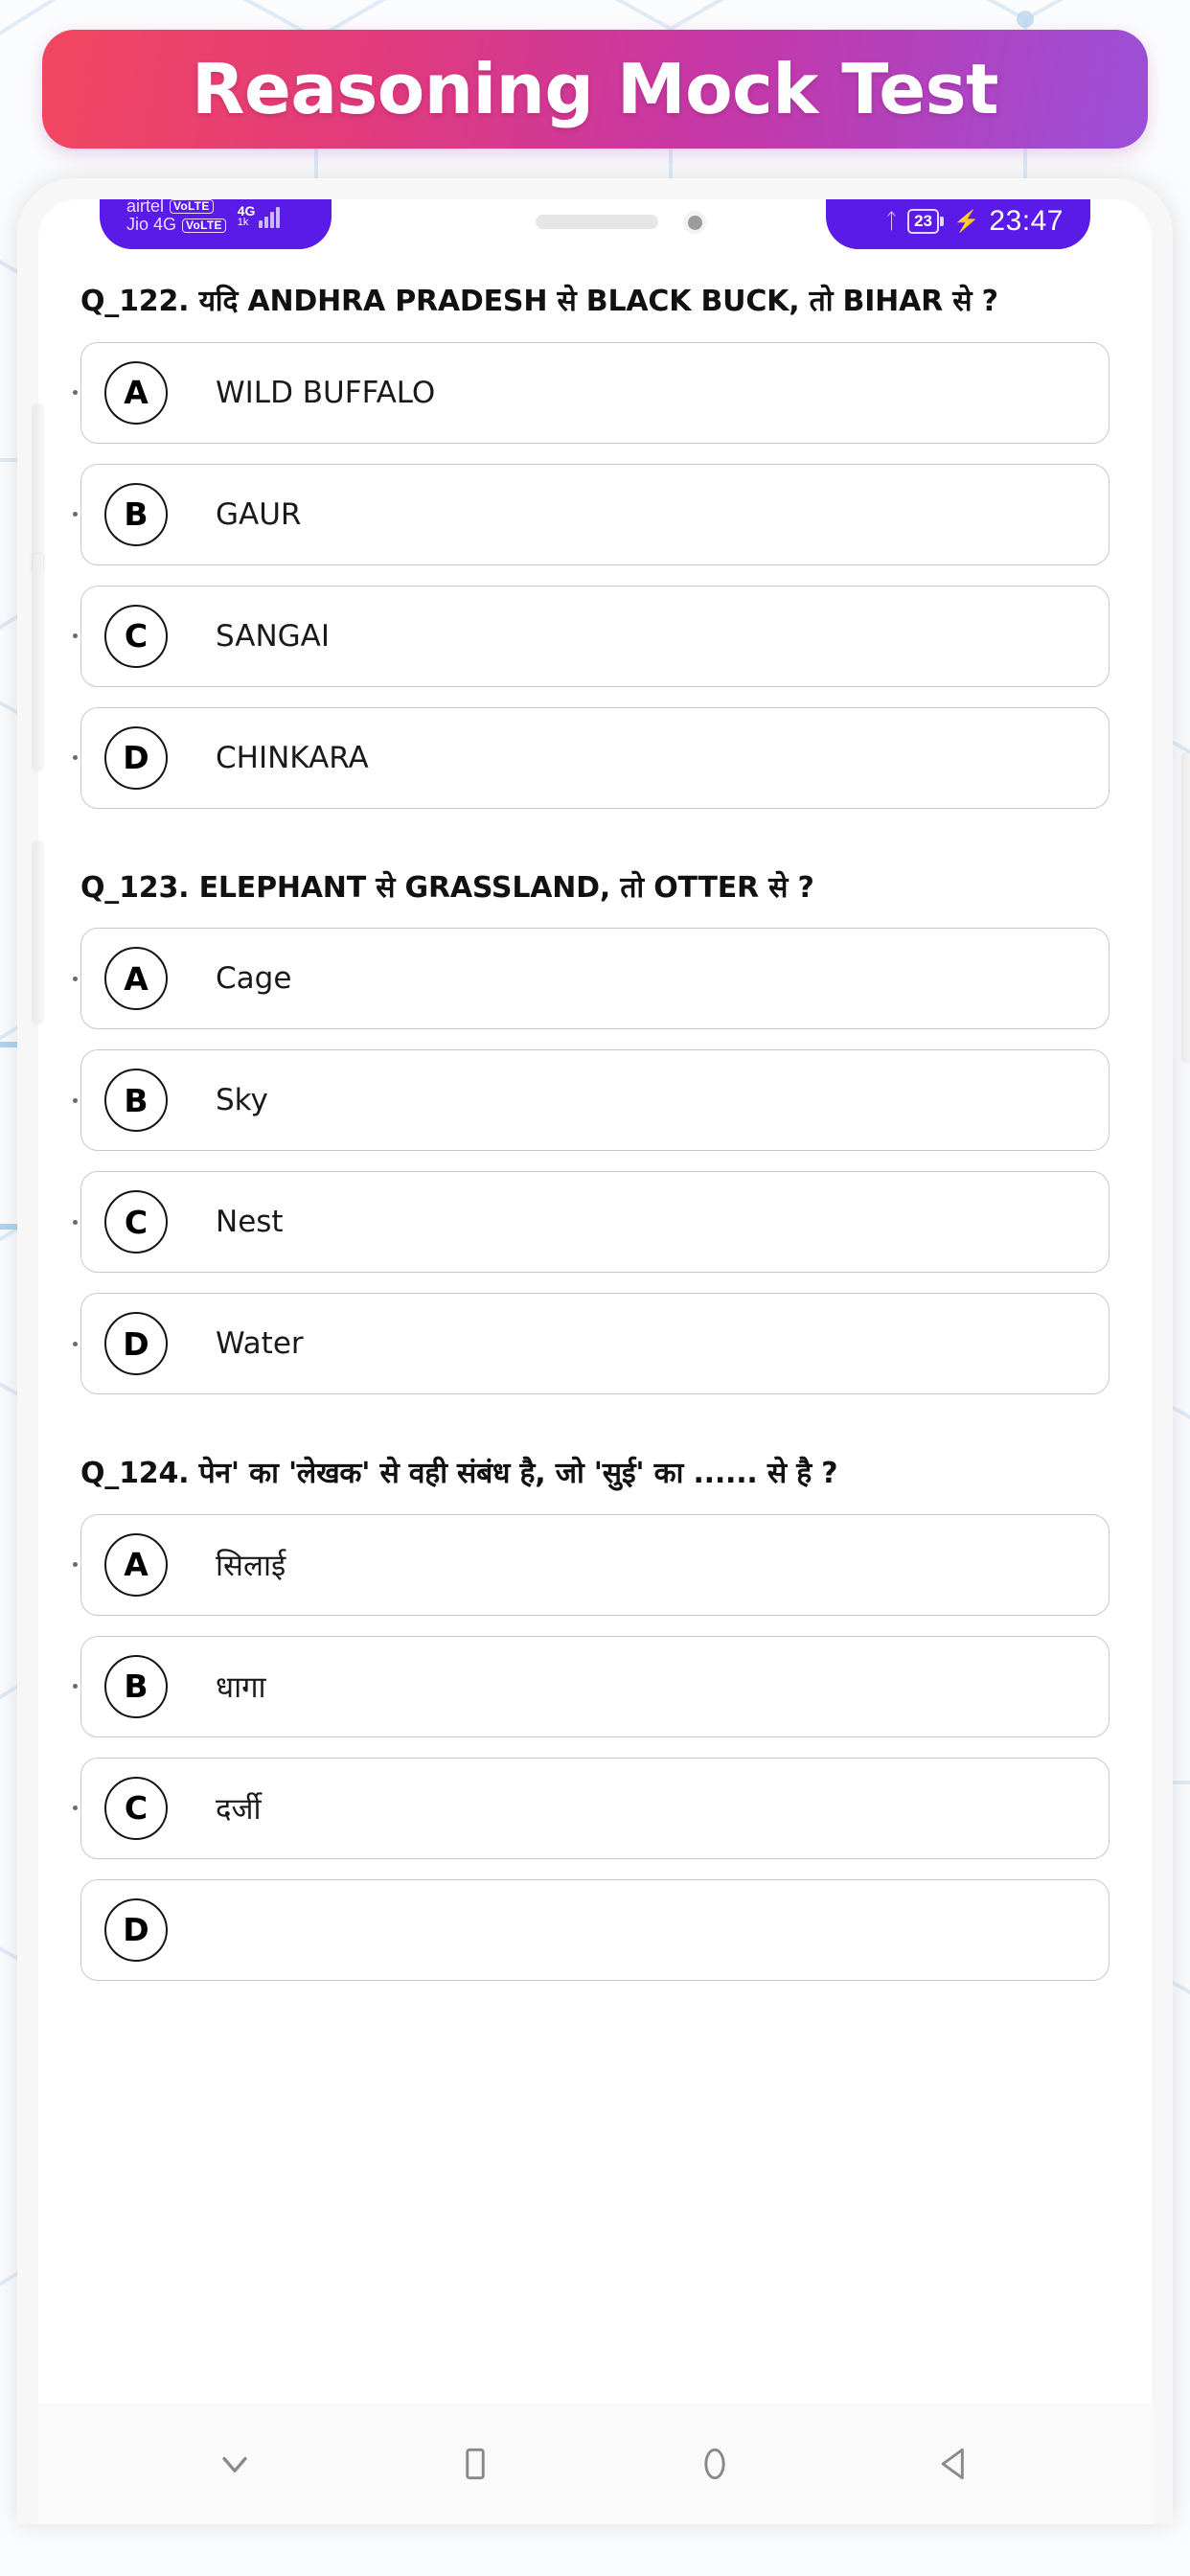  I want to click on option-card: A सिलाई, so click(591, 1564).